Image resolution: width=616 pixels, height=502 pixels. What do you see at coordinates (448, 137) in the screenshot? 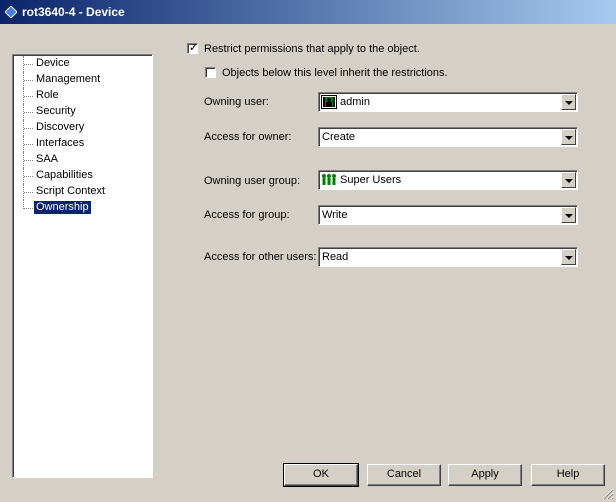
I see `access-owner-select: Create` at bounding box center [448, 137].